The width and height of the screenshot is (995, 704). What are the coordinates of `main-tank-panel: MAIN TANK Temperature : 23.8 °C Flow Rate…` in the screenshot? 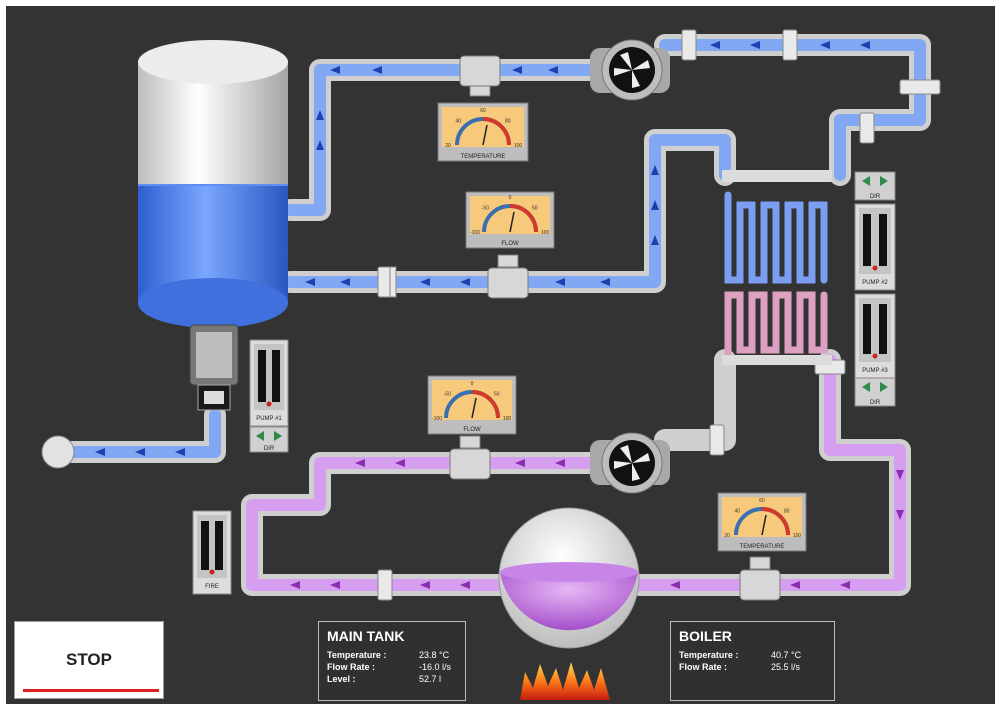 It's located at (392, 661).